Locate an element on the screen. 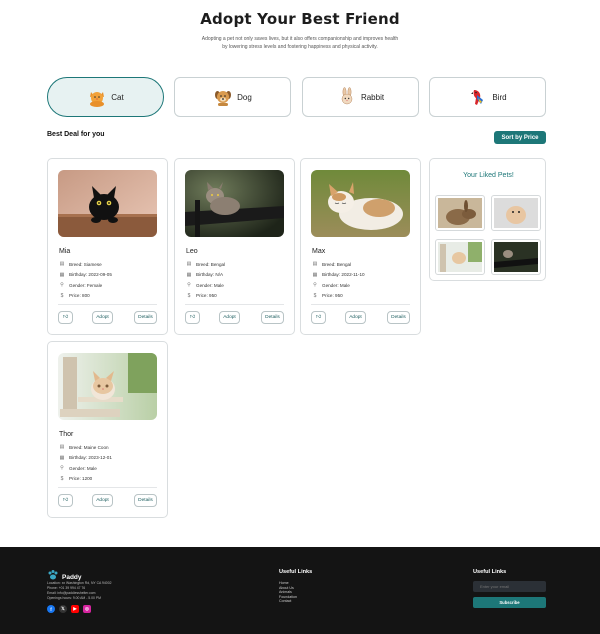 This screenshot has height=634, width=600. newsletter-title: Useful Links is located at coordinates (490, 572).